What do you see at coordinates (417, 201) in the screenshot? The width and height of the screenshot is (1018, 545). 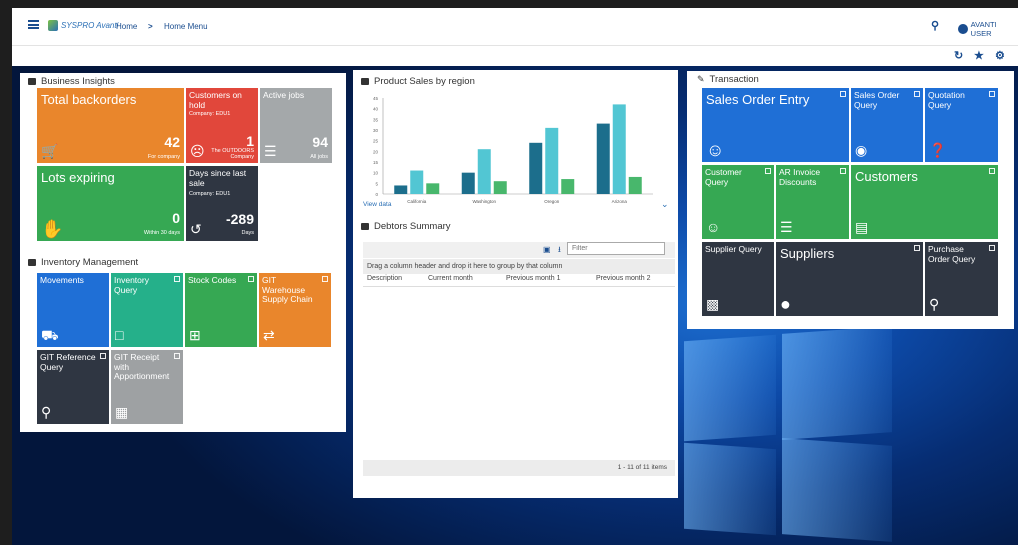 I see `x-tick-label: California` at bounding box center [417, 201].